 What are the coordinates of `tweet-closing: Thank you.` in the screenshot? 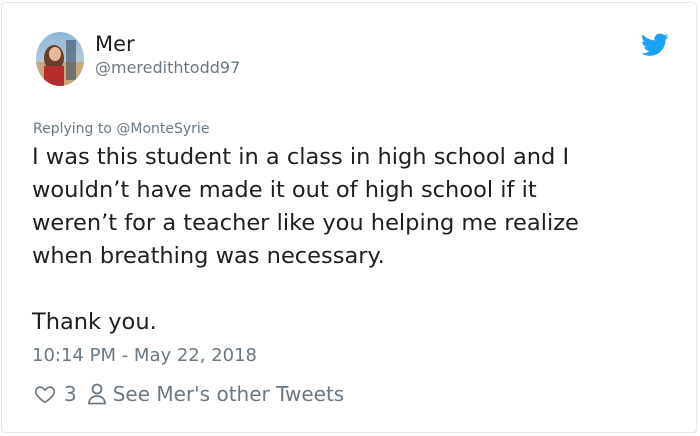 It's located at (94, 322).